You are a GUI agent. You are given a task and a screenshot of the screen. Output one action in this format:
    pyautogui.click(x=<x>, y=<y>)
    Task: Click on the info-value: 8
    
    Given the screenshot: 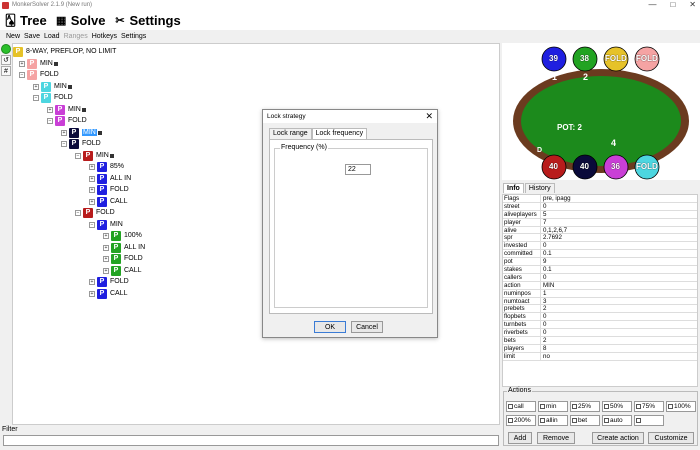 What is the action you would take?
    pyautogui.click(x=545, y=348)
    